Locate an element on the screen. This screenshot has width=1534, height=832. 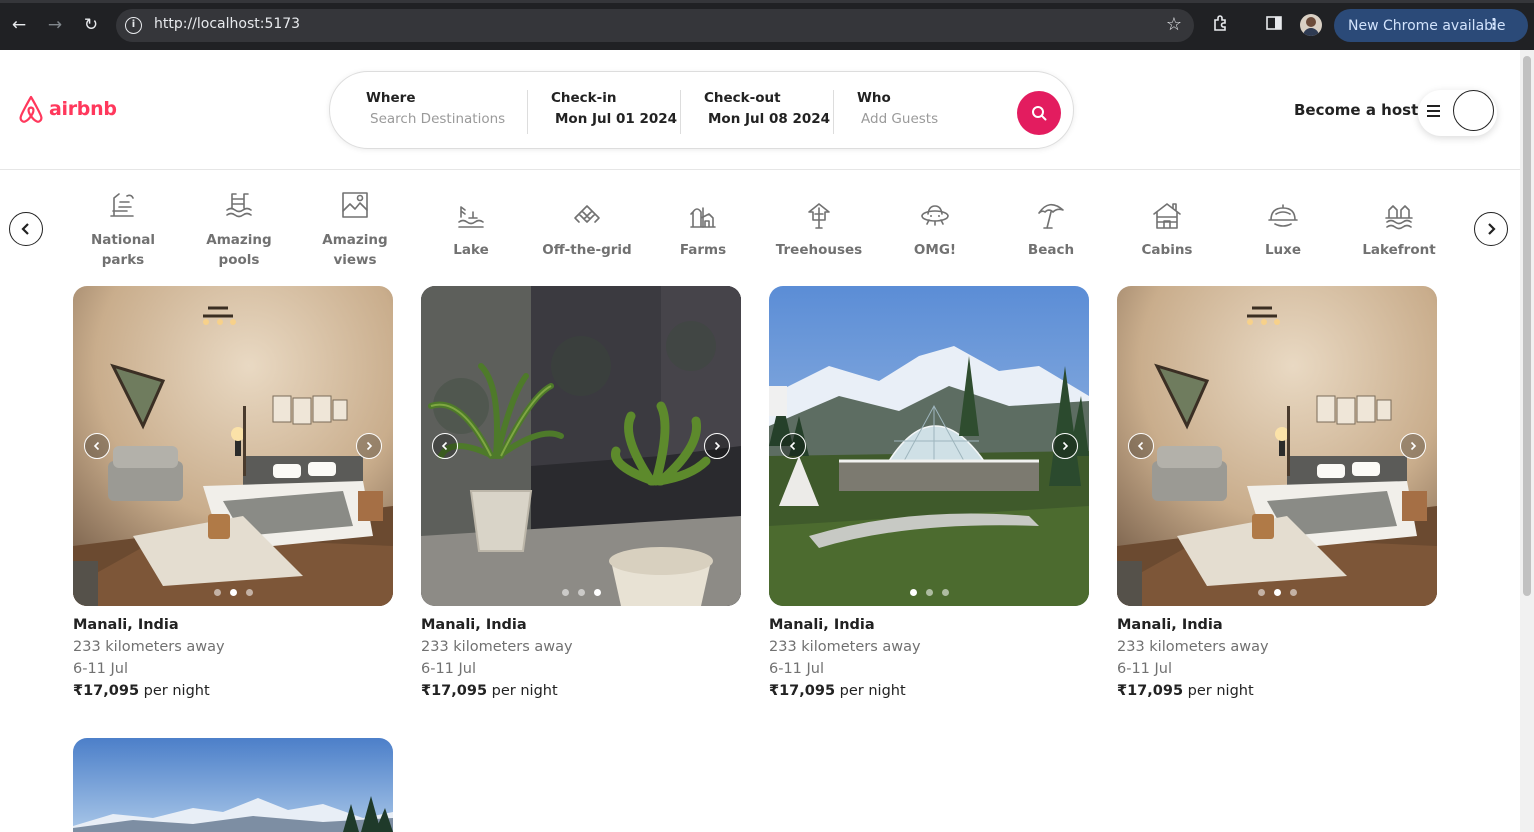
update-chrome-button: New Chrome available ⋮ is located at coordinates (1431, 25).